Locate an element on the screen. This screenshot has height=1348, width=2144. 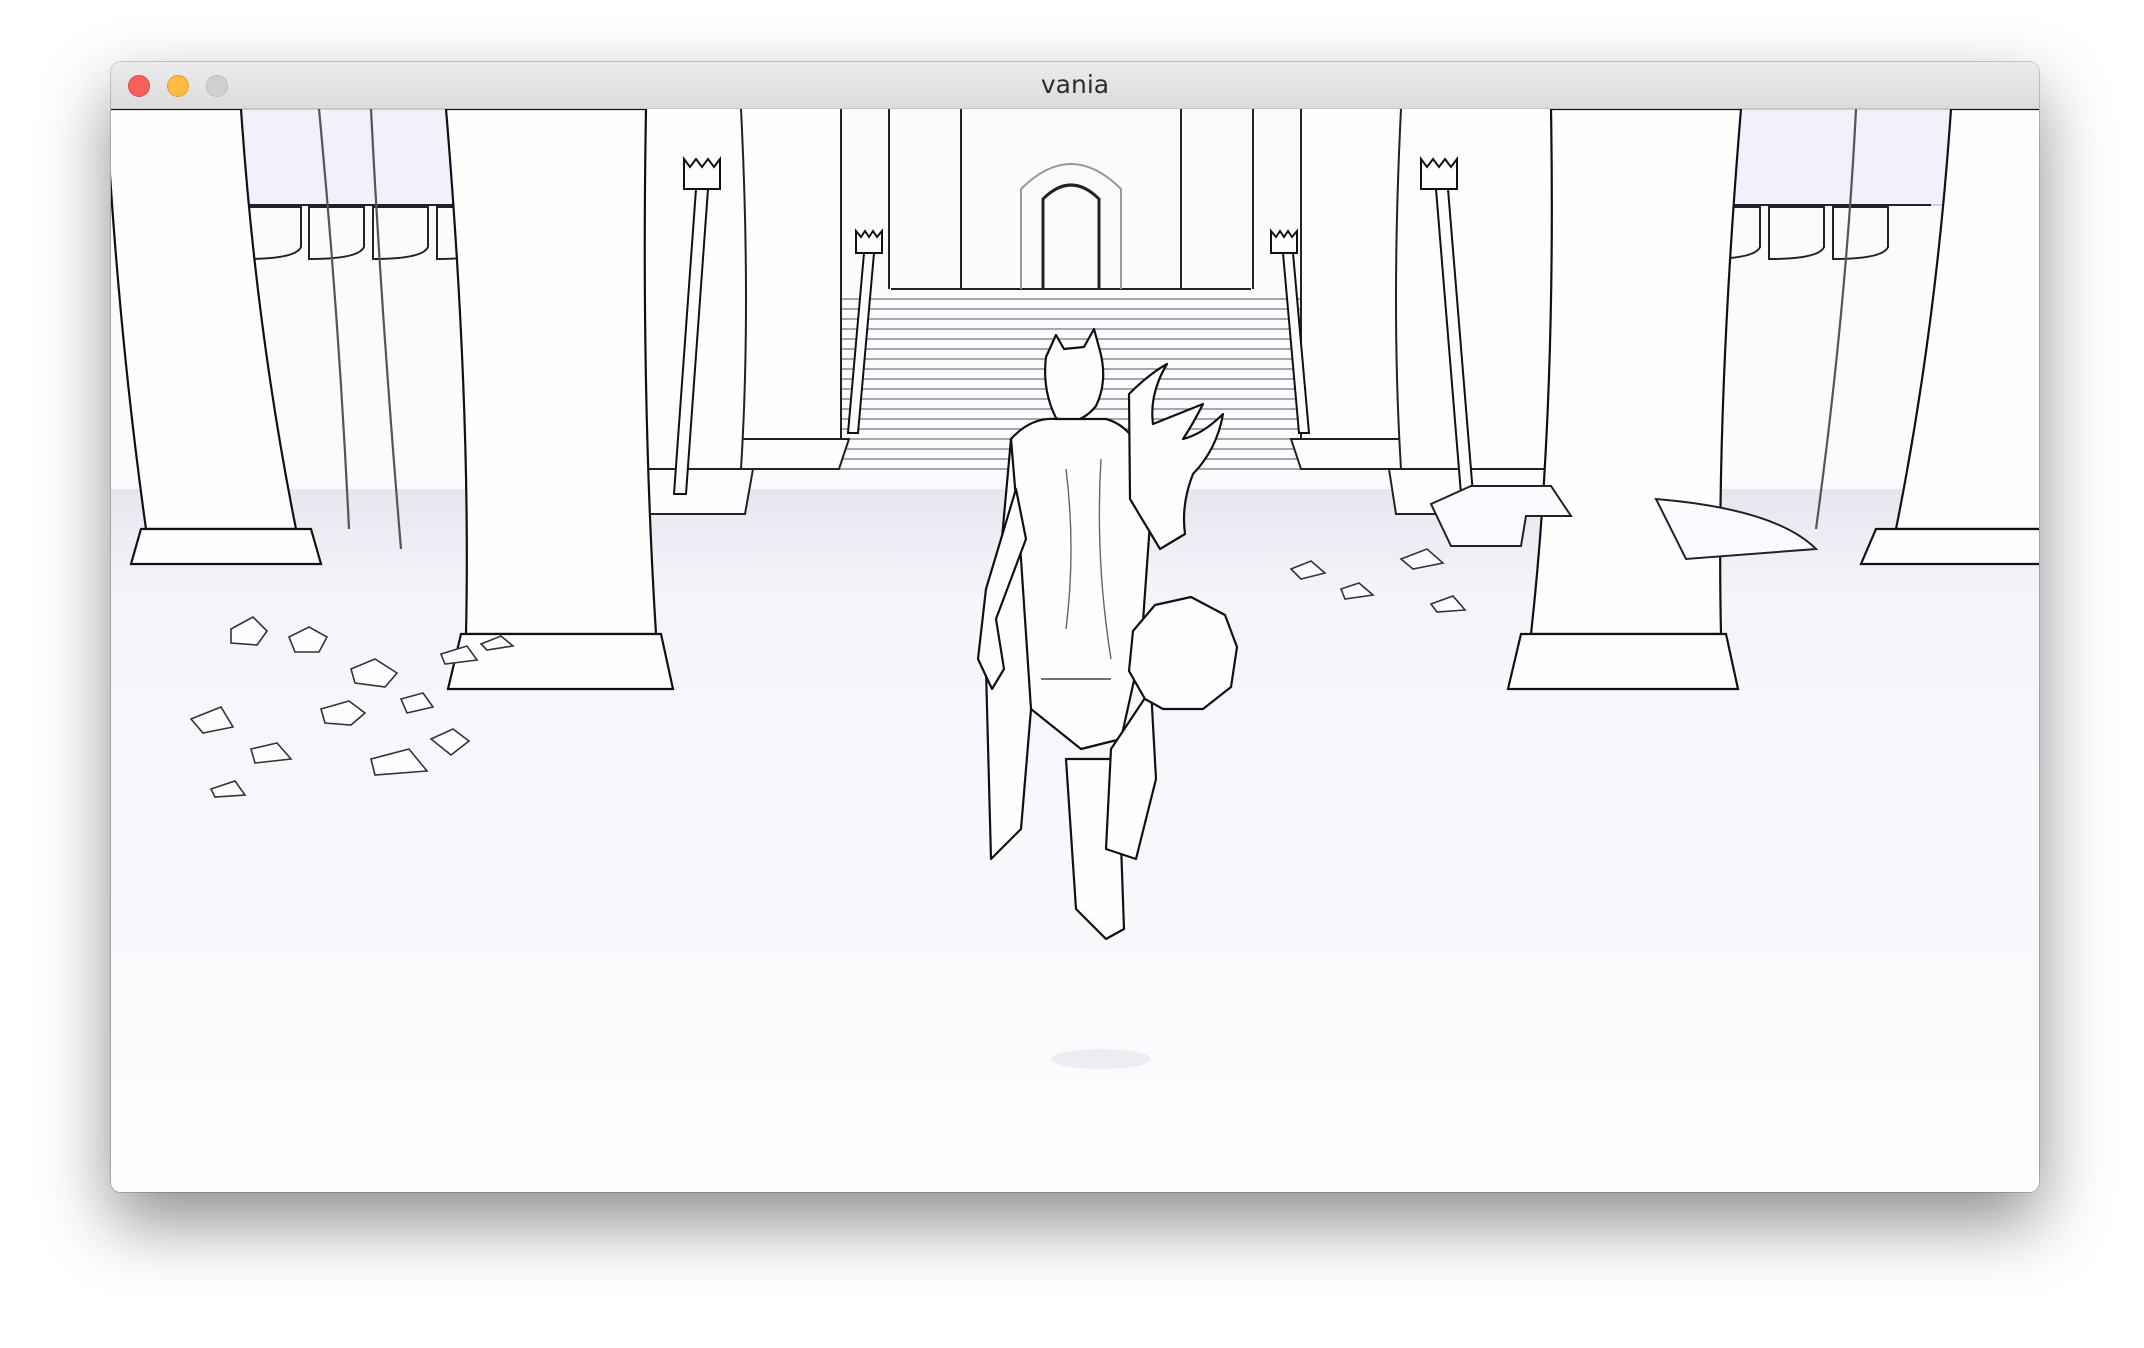
title-bar: vania is located at coordinates (1075, 85).